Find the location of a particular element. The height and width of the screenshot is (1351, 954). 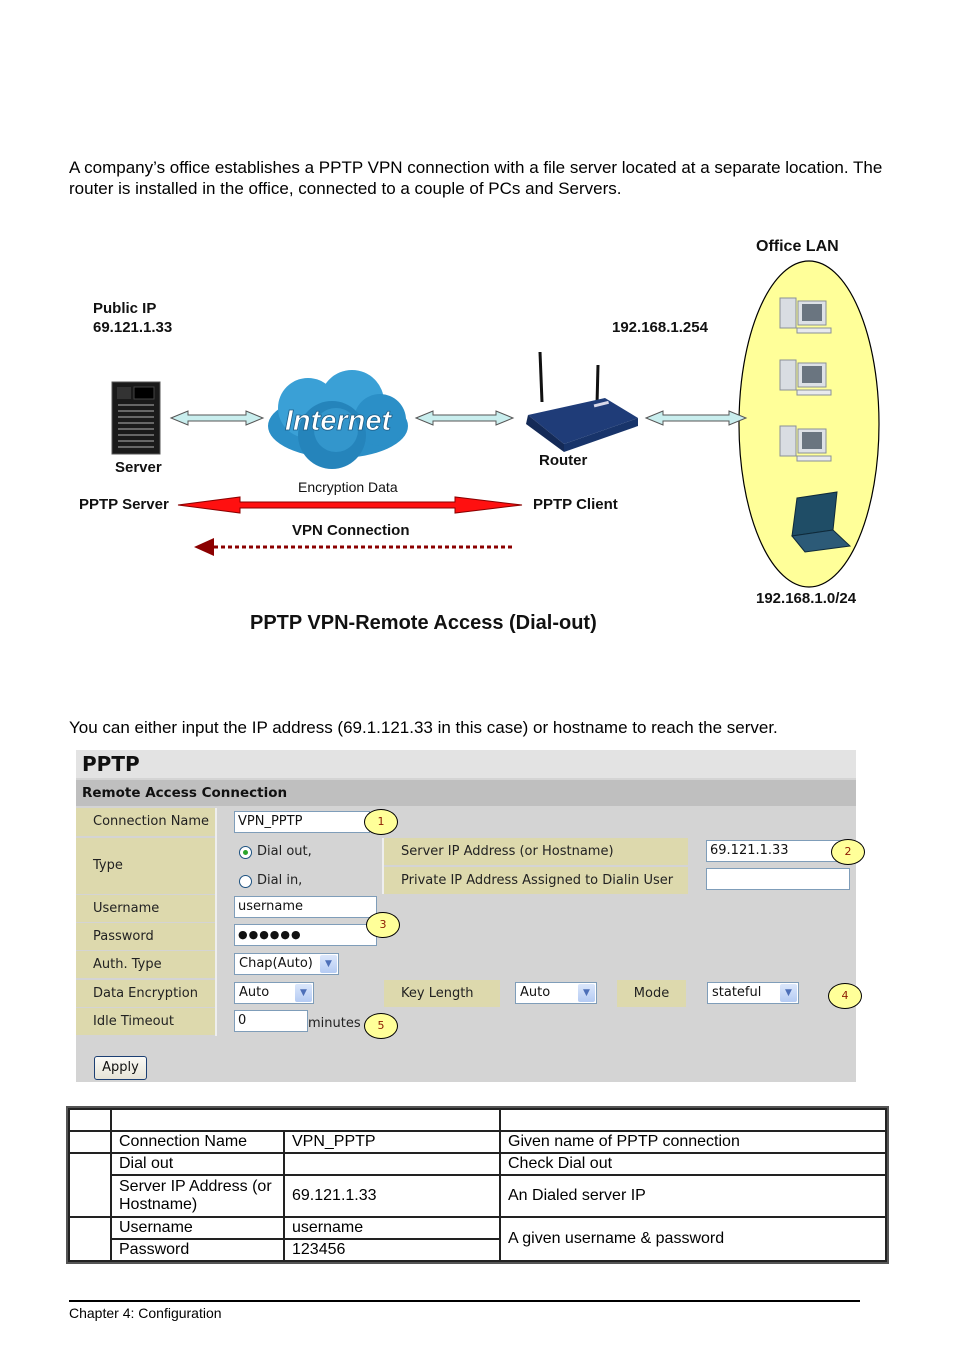

mode-label: Mode is located at coordinates (651, 993).